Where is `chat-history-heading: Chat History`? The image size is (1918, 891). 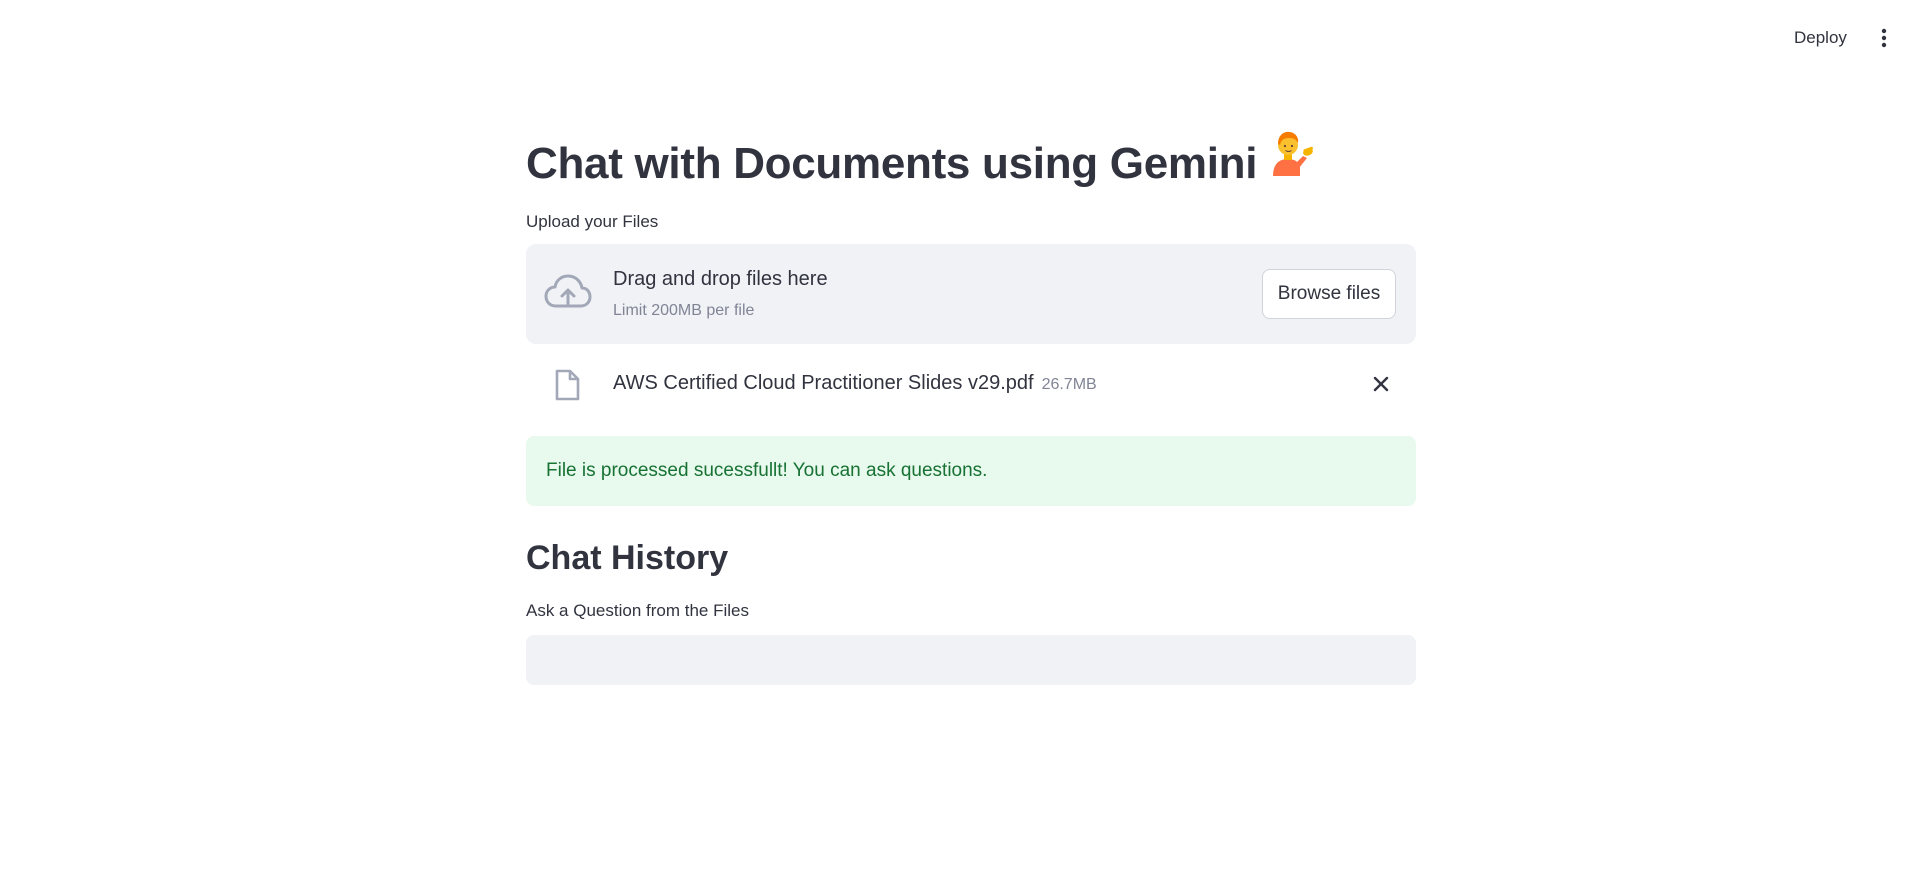 chat-history-heading: Chat History is located at coordinates (627, 558).